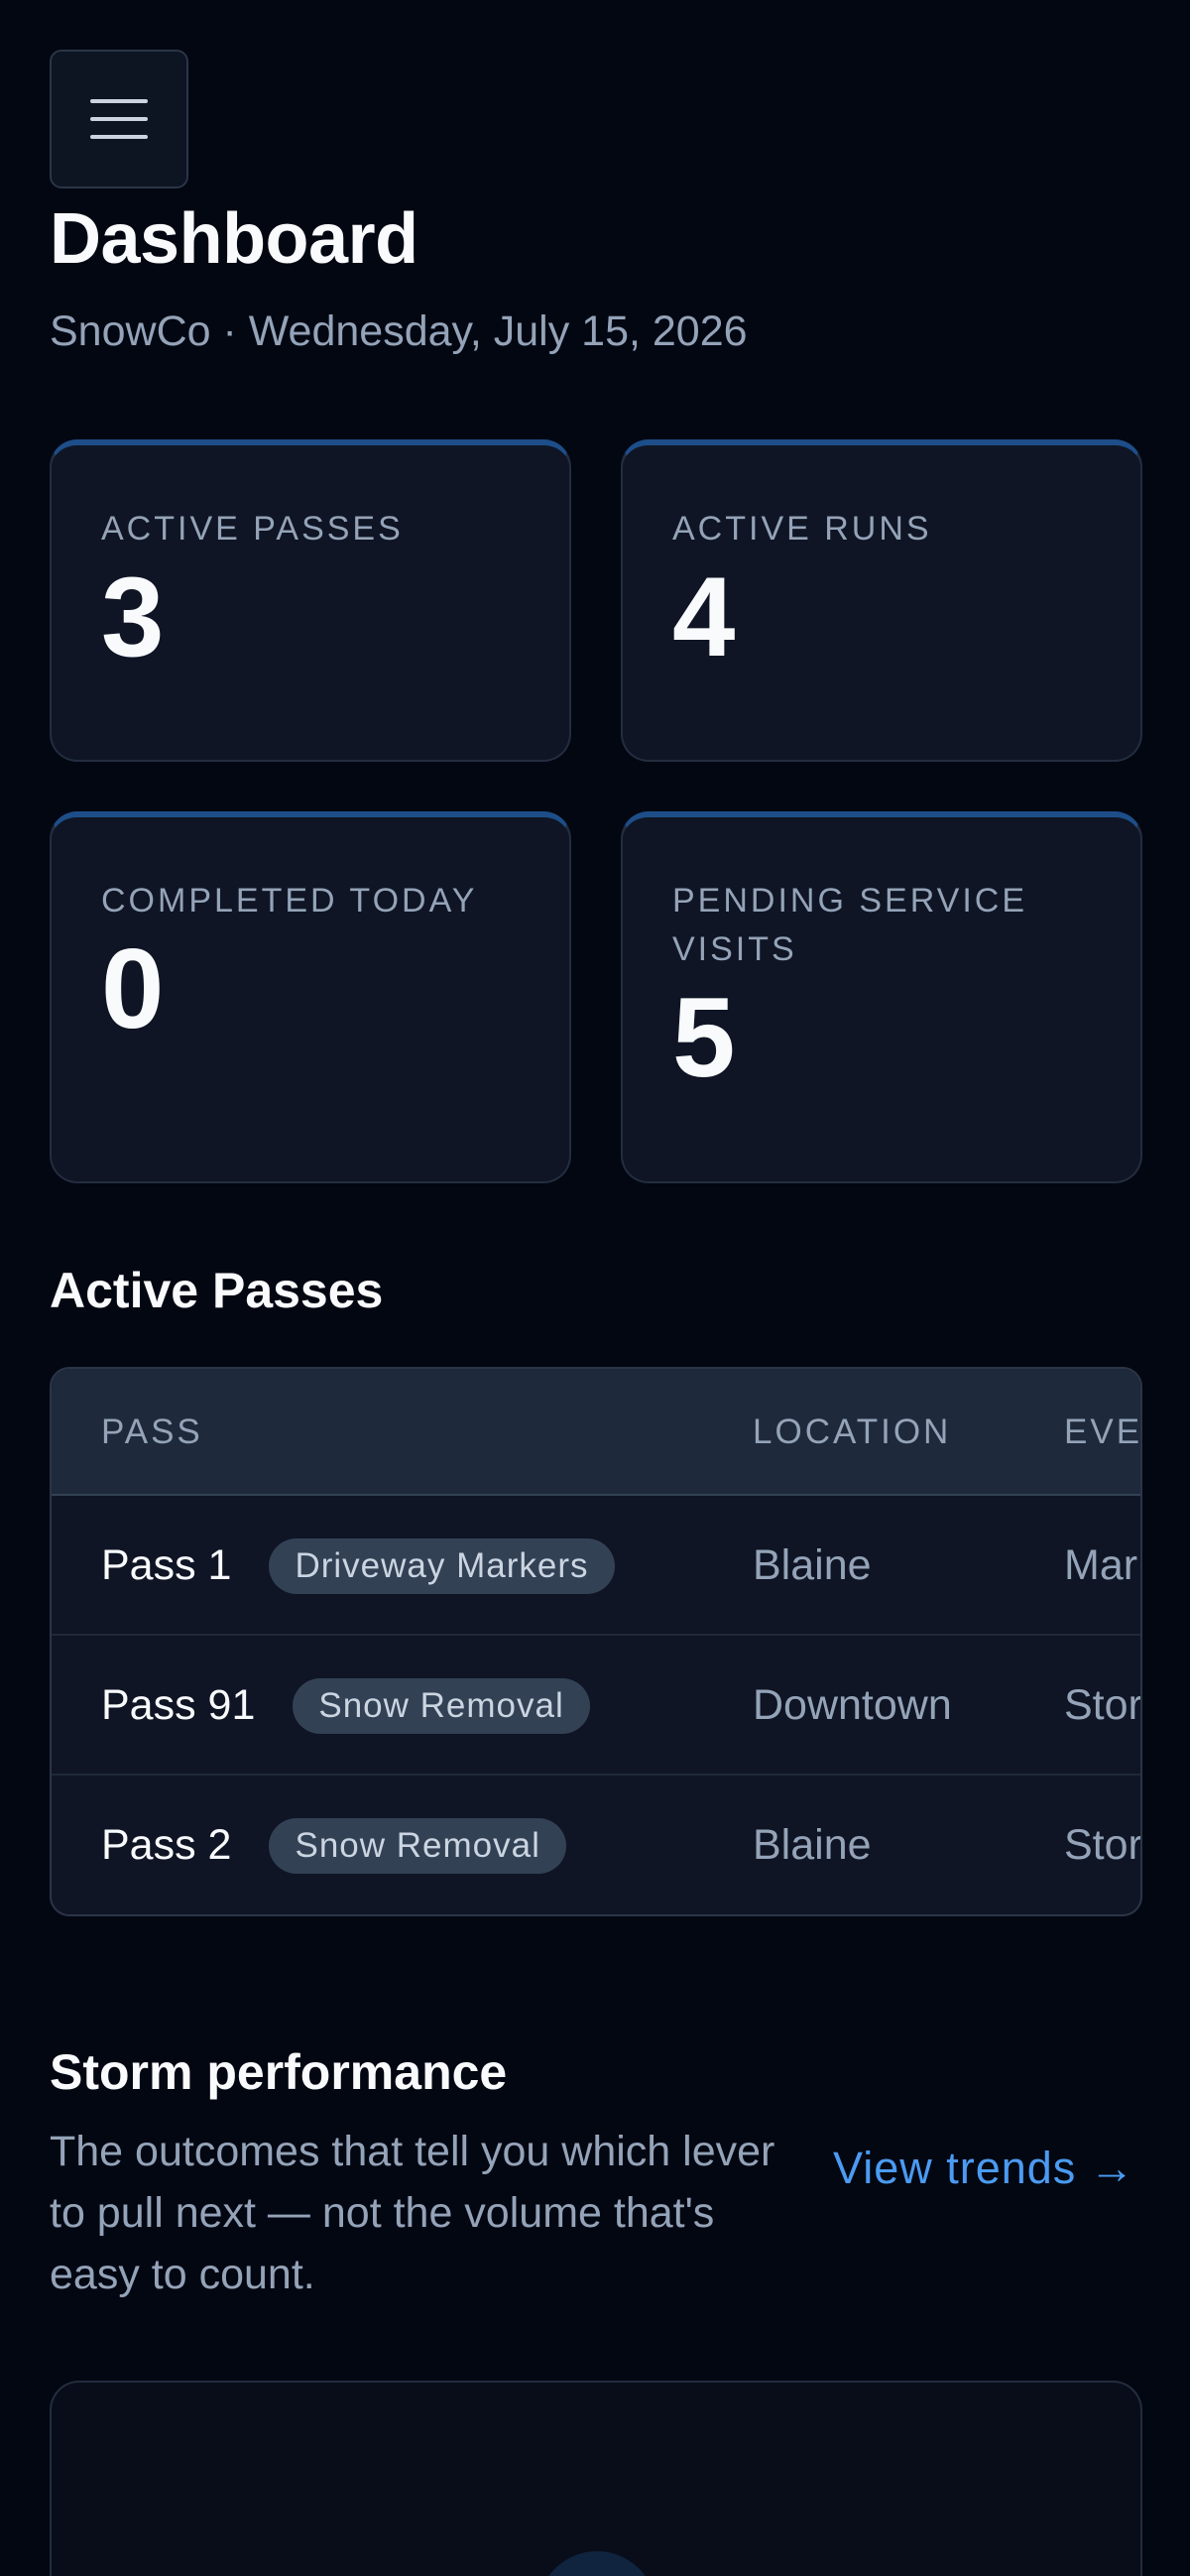 The height and width of the screenshot is (2576, 1190). What do you see at coordinates (881, 997) in the screenshot?
I see `stat-card-pending-service-visits: PENDING SERVICE VISITS 5` at bounding box center [881, 997].